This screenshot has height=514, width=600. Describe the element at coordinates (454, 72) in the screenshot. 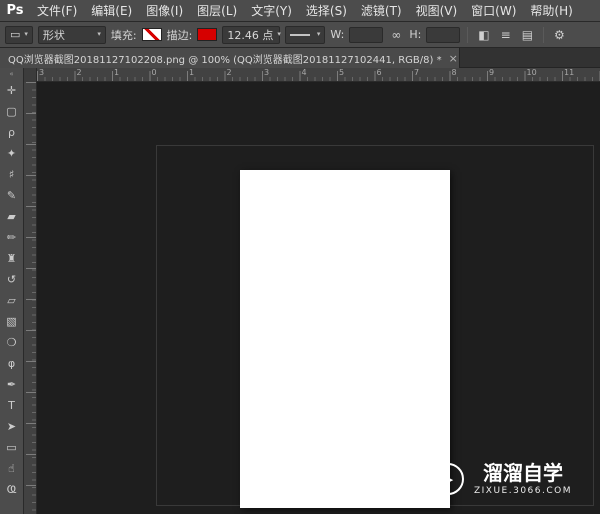

I see `ruler-number: 8` at that location.